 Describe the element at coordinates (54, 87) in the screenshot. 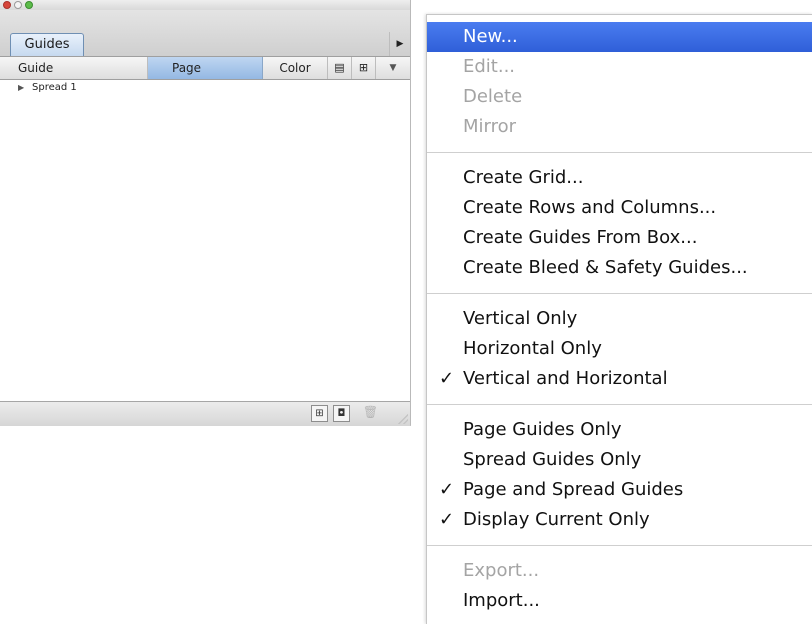

I see `tree-row-label: Spread 1` at that location.